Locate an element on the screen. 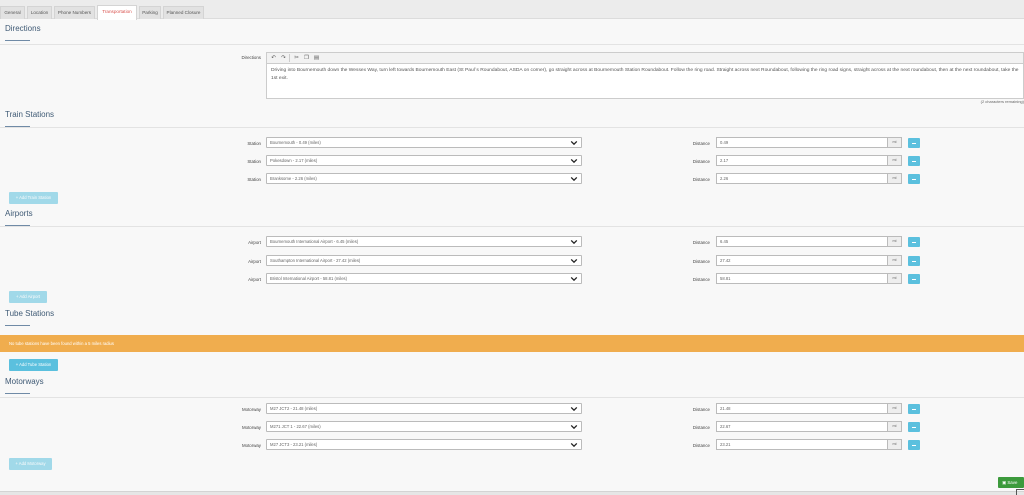 Image resolution: width=1024 pixels, height=495 pixels. tube-stations-title-rule is located at coordinates (17, 325).